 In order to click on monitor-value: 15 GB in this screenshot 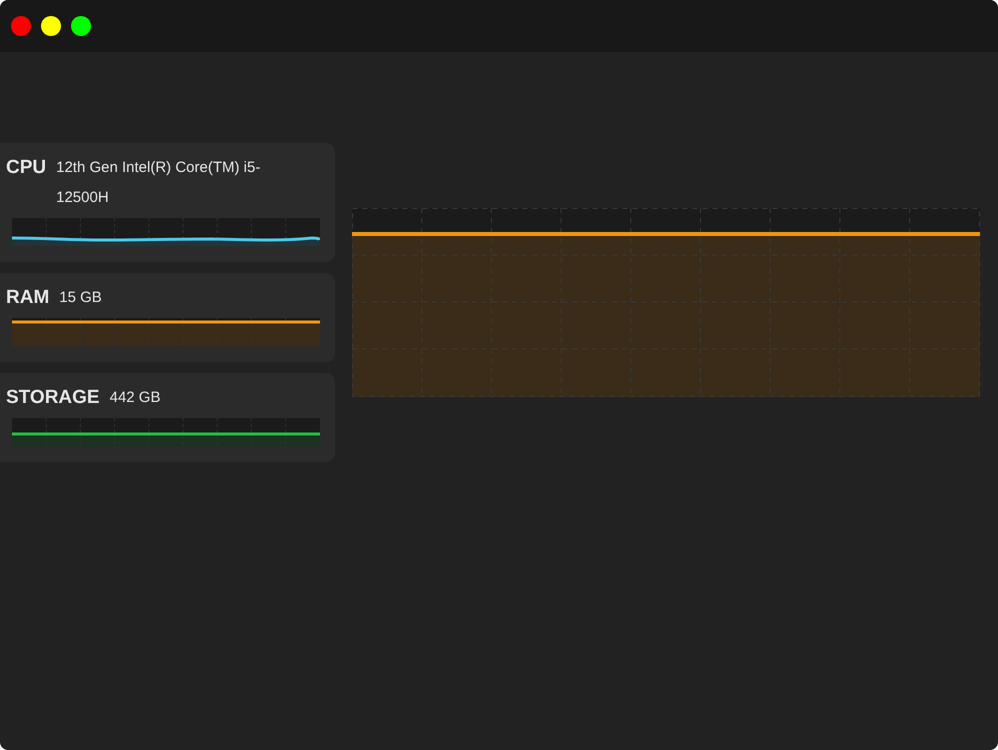, I will do `click(80, 298)`.